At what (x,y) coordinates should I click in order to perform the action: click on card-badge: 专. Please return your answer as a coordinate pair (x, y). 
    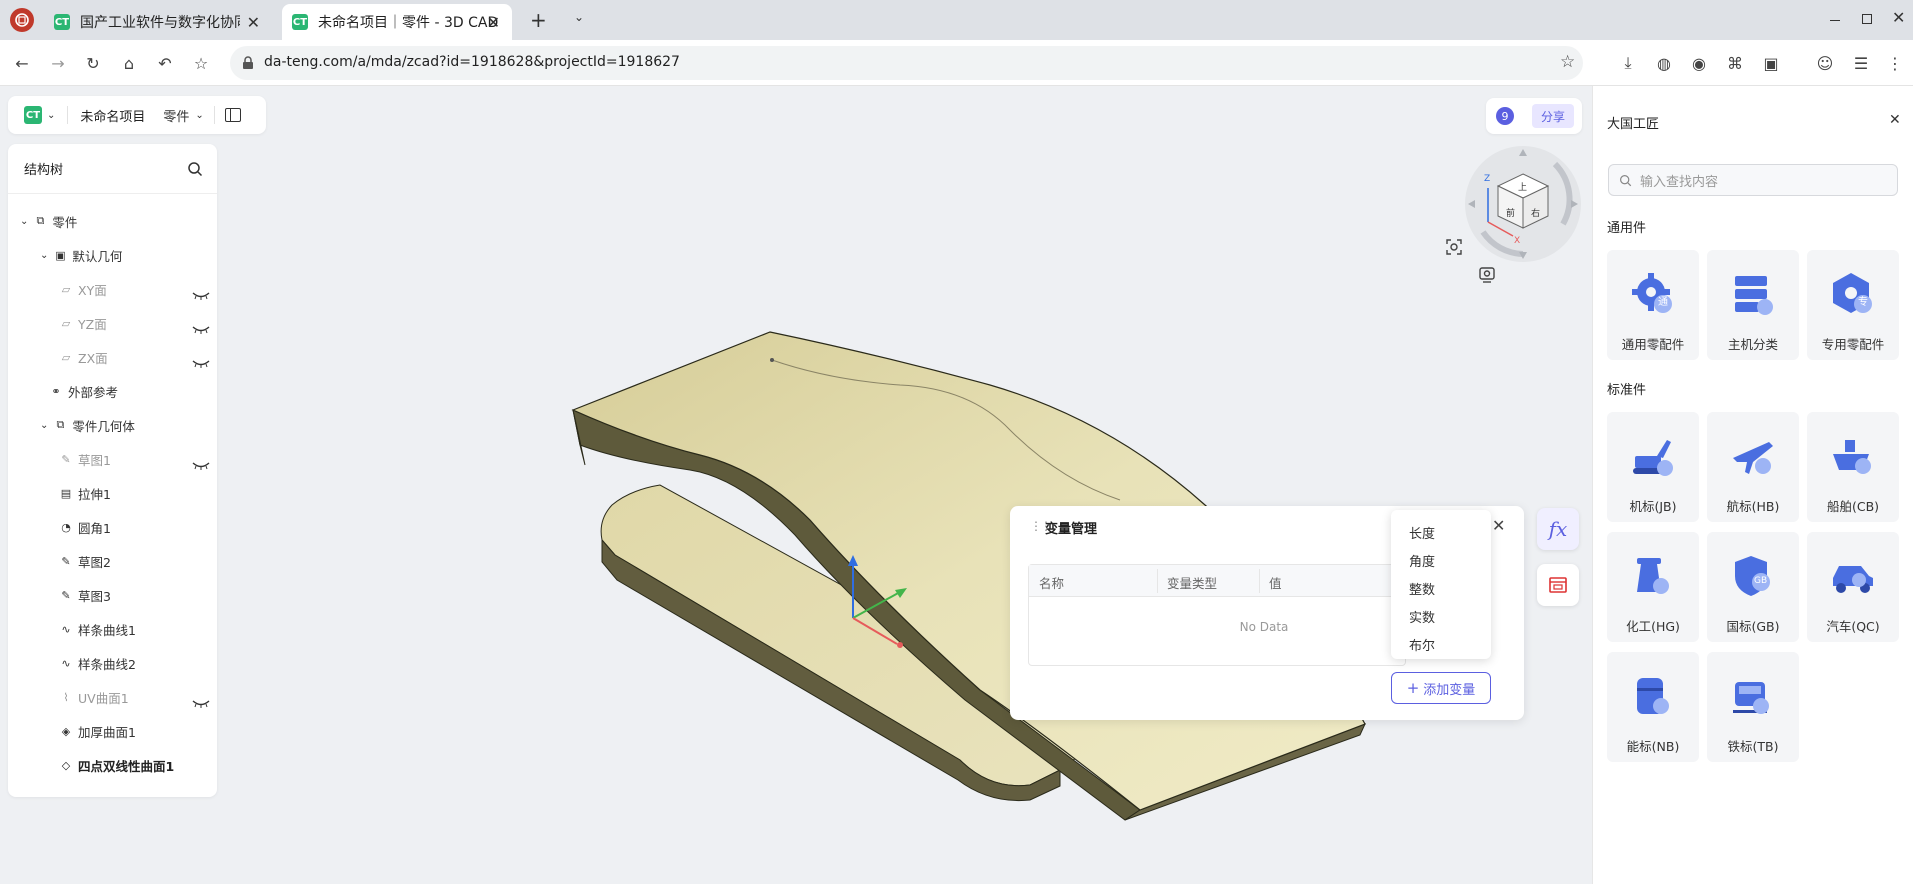
    Looking at the image, I should click on (1863, 302).